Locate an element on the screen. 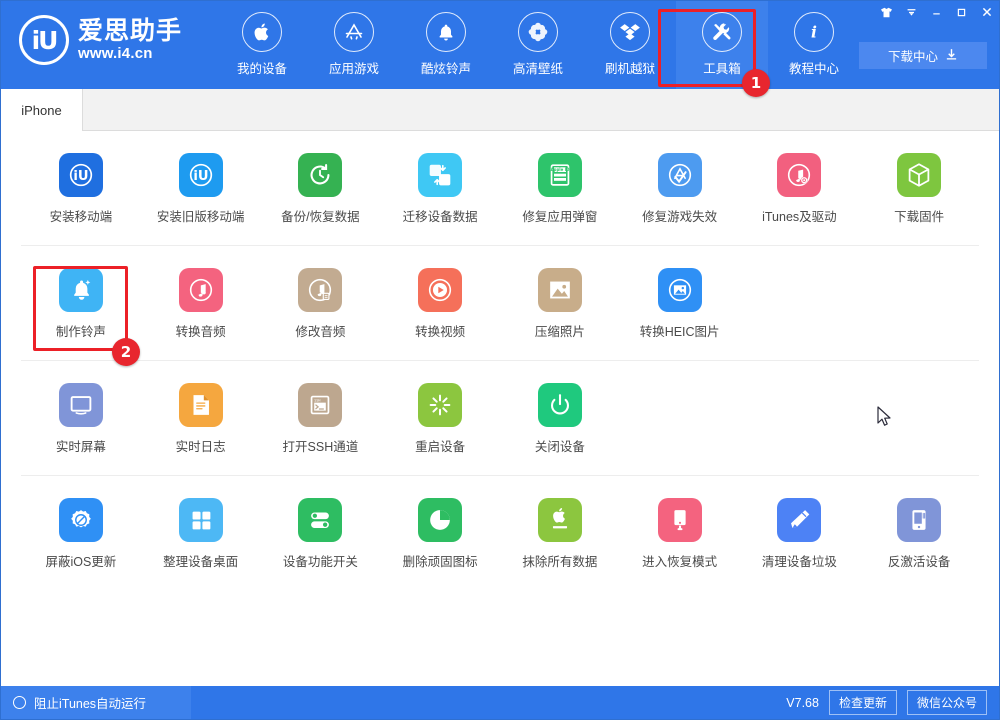  live-screen-icon is located at coordinates (80, 405).